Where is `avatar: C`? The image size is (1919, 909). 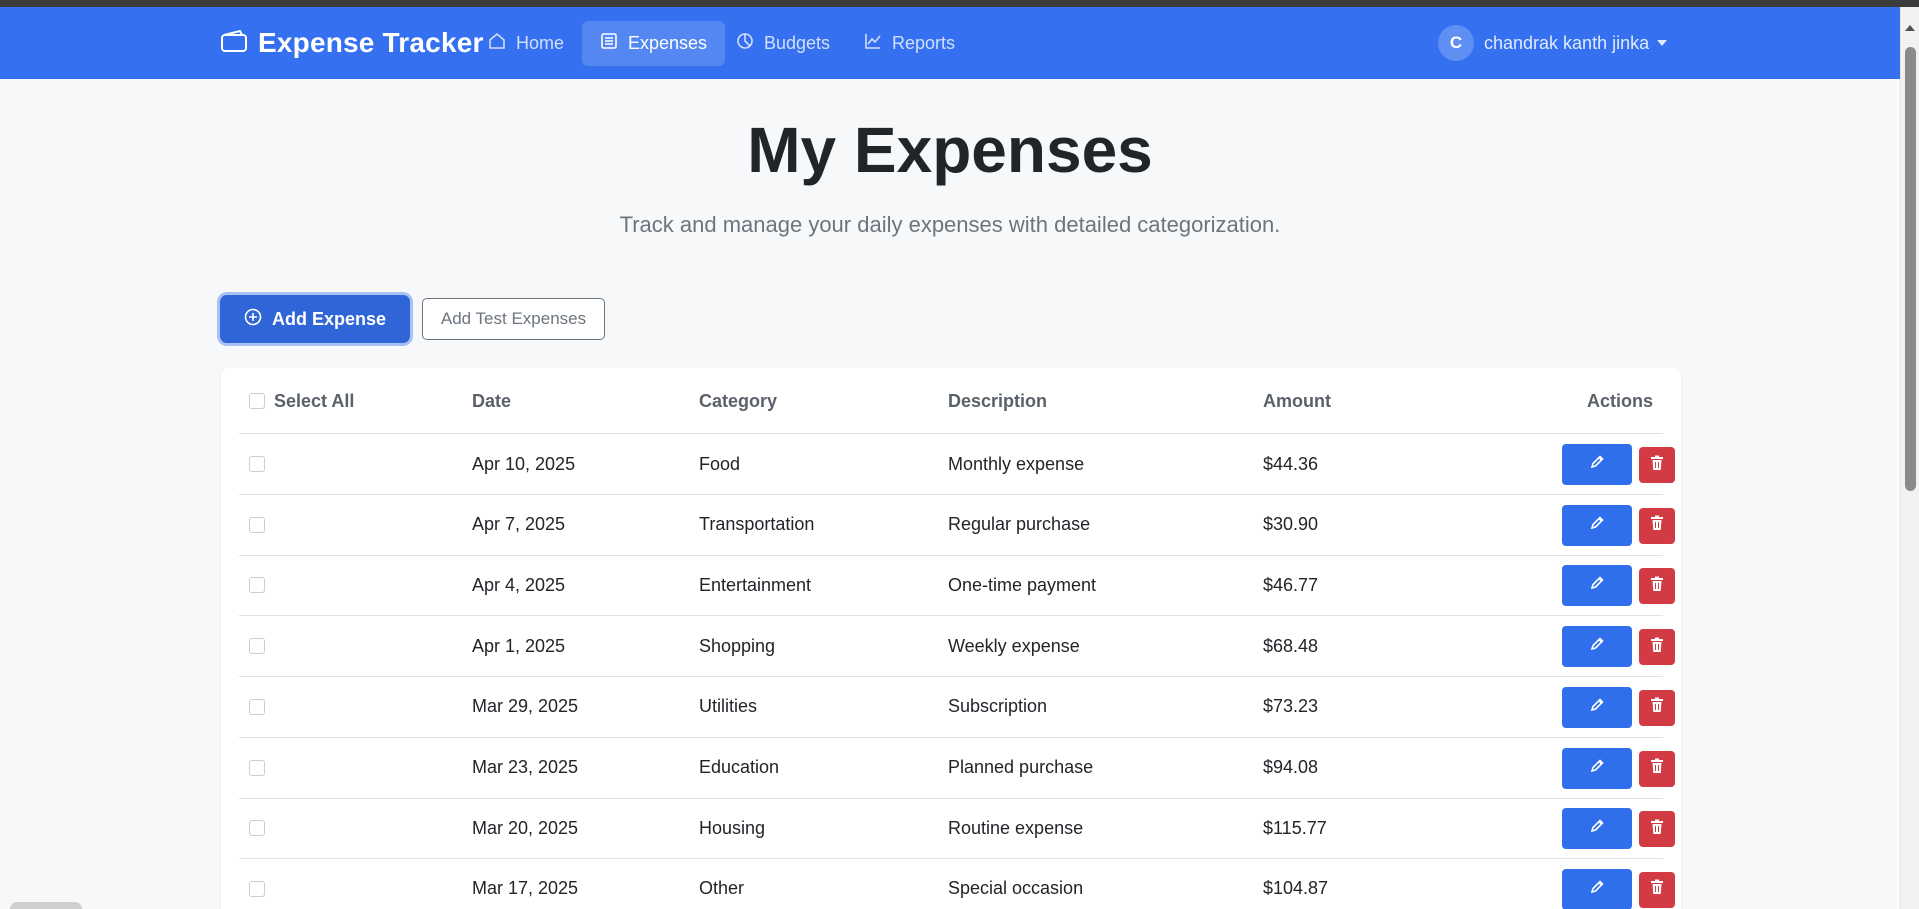 avatar: C is located at coordinates (1456, 43).